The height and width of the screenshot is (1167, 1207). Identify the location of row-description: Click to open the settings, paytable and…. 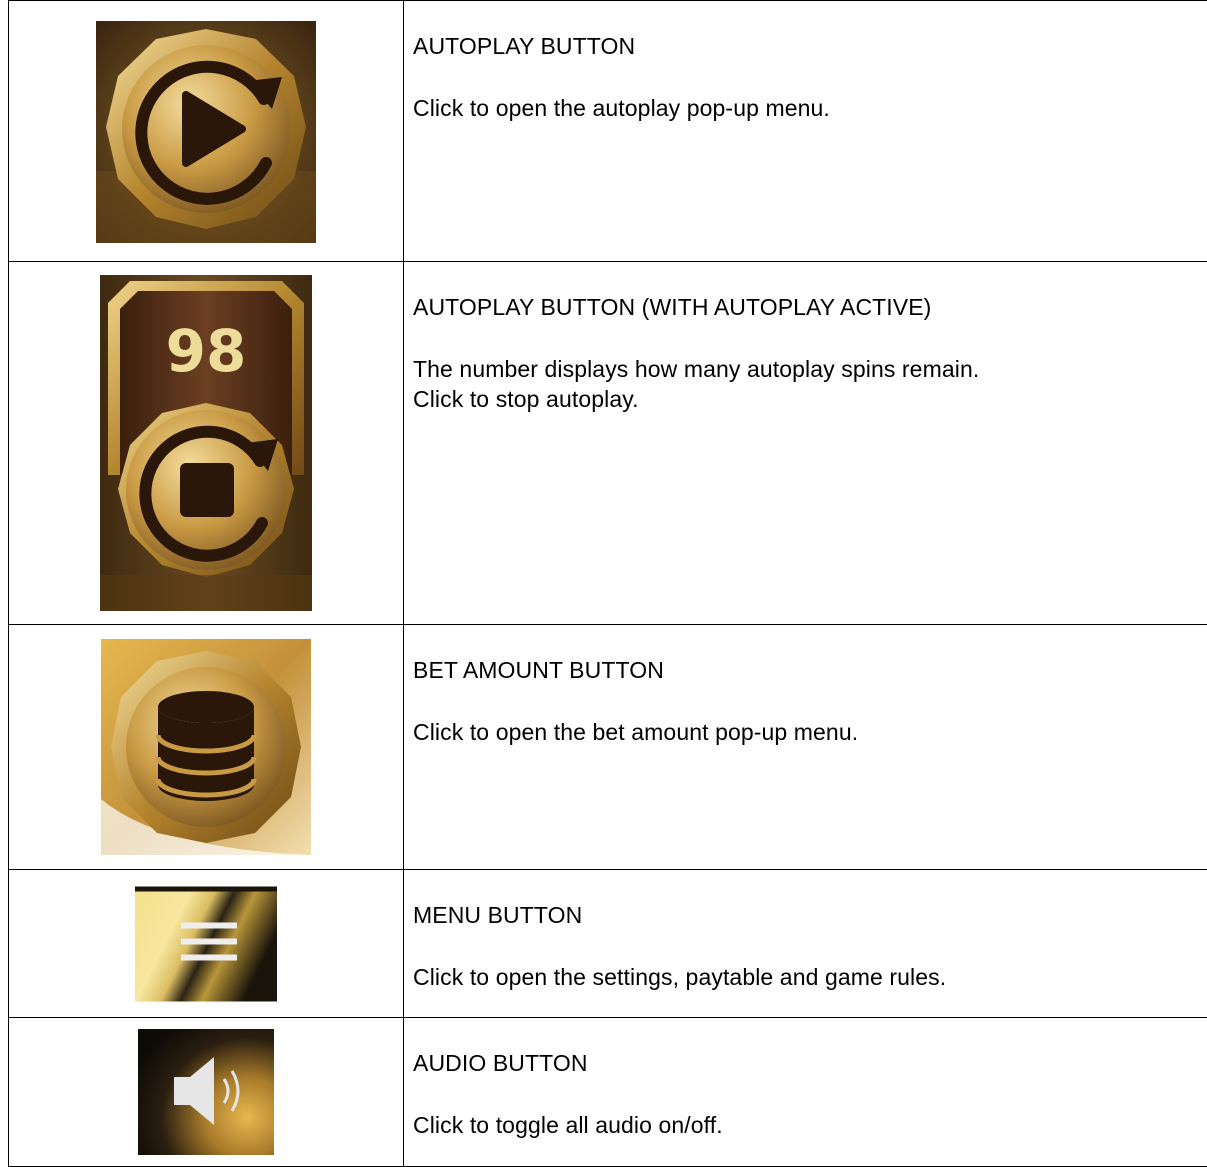
(810, 977).